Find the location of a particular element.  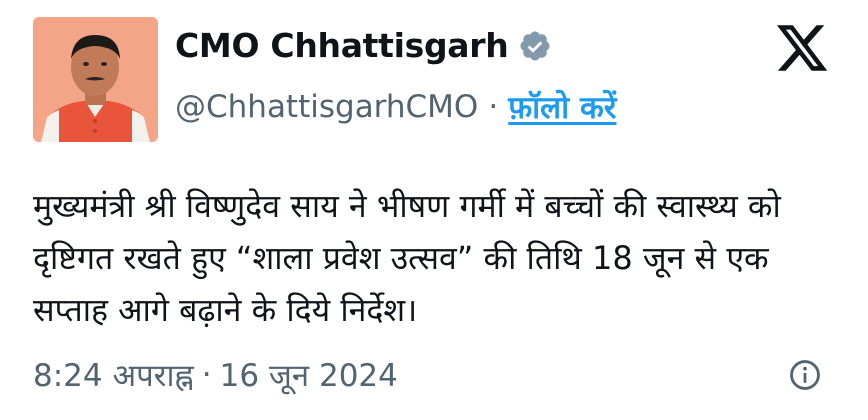

author-handle-row: @ChhattisgarhCMO · फ़ॉलो करें is located at coordinates (395, 107).